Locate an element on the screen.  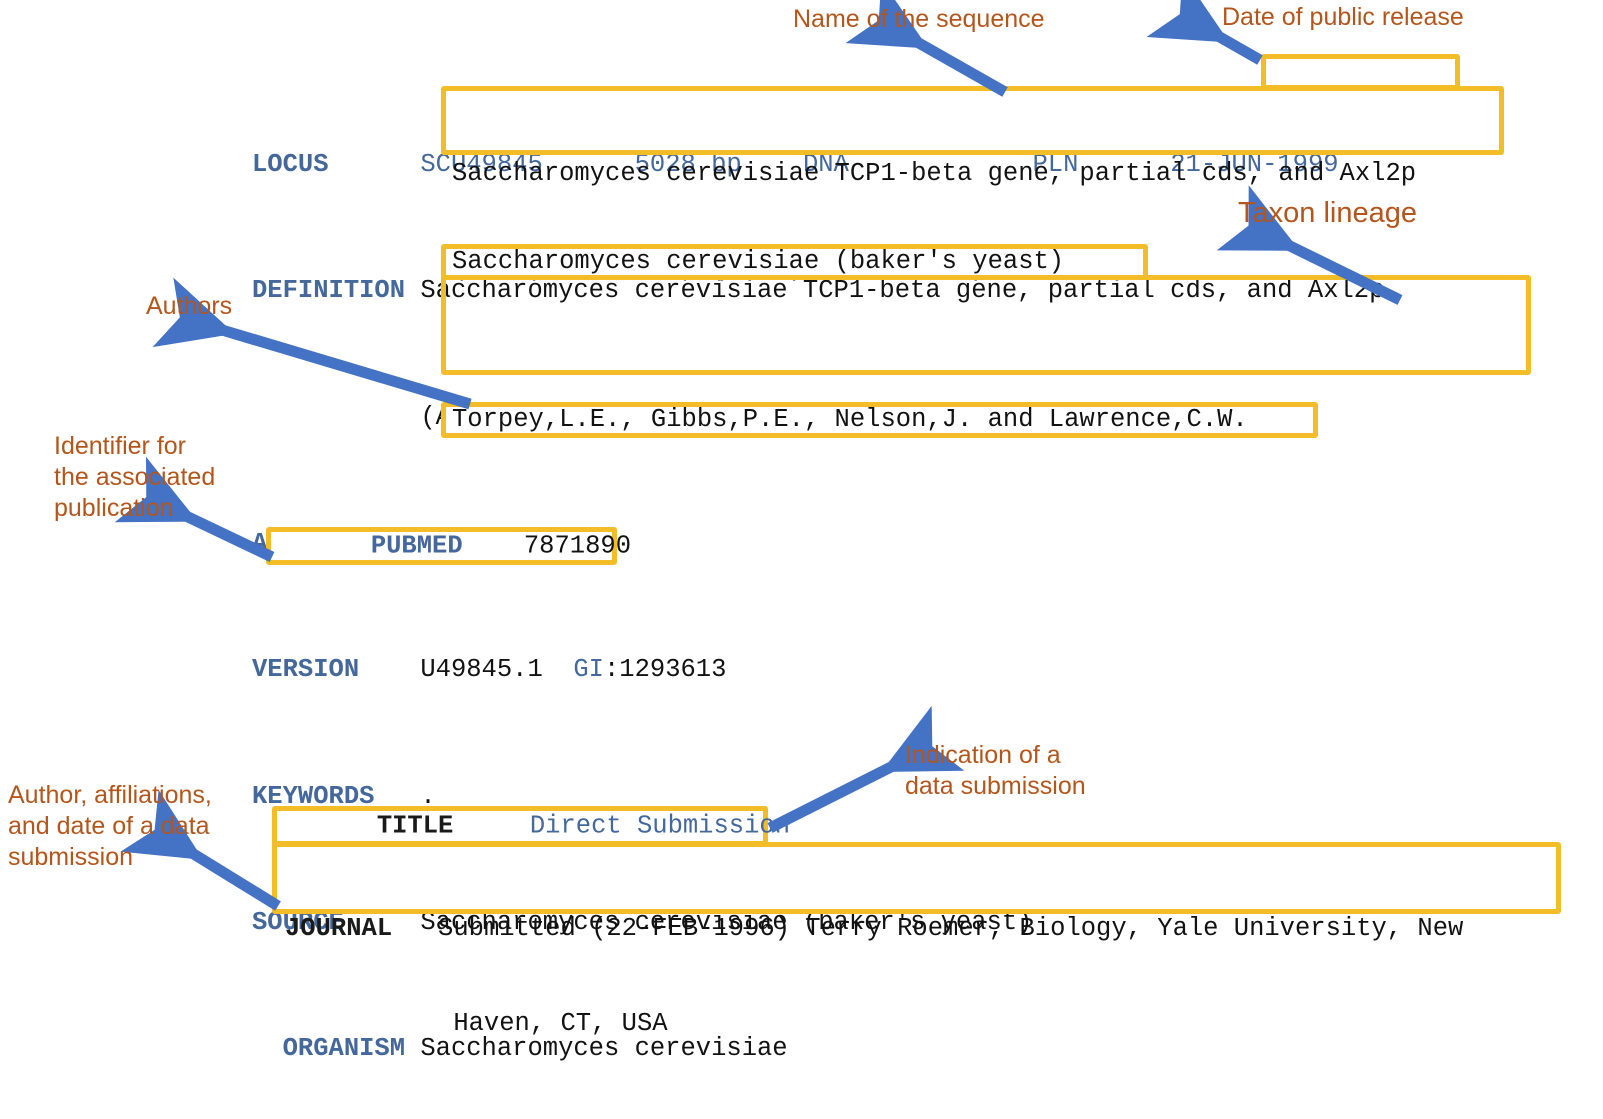
reference1-pubmed-box: 7871890 is located at coordinates (577, 546).